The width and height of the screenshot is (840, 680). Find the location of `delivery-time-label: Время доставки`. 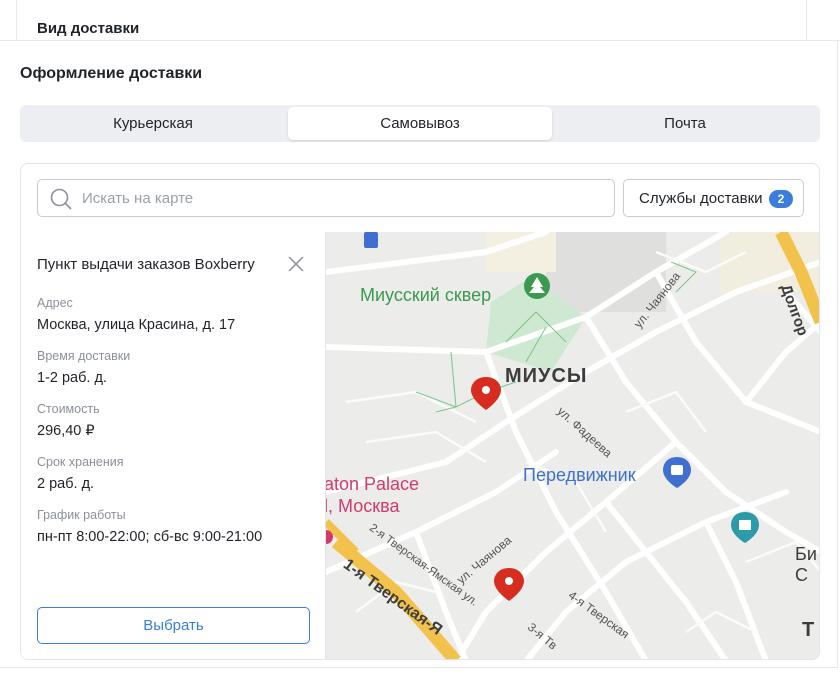

delivery-time-label: Время доставки is located at coordinates (84, 356).